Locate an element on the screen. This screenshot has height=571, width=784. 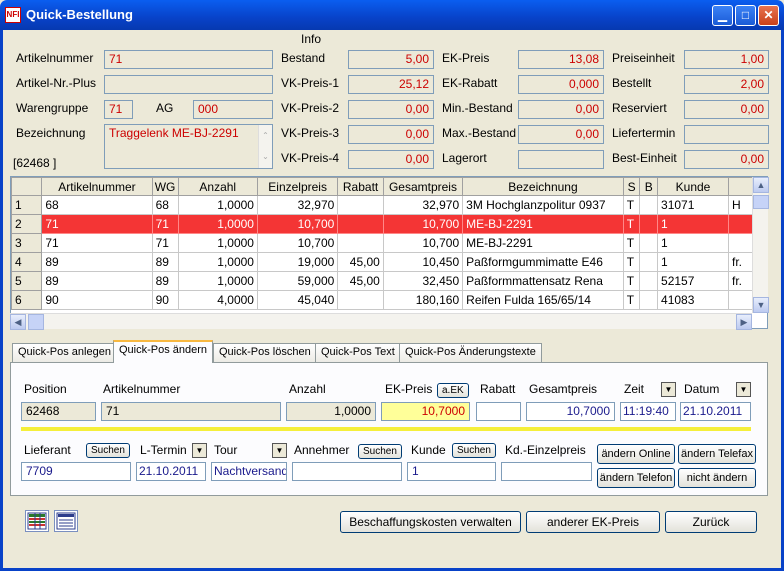
bezeichnung-scrollbar: ⌃ ⌄ is located at coordinates (265, 146).